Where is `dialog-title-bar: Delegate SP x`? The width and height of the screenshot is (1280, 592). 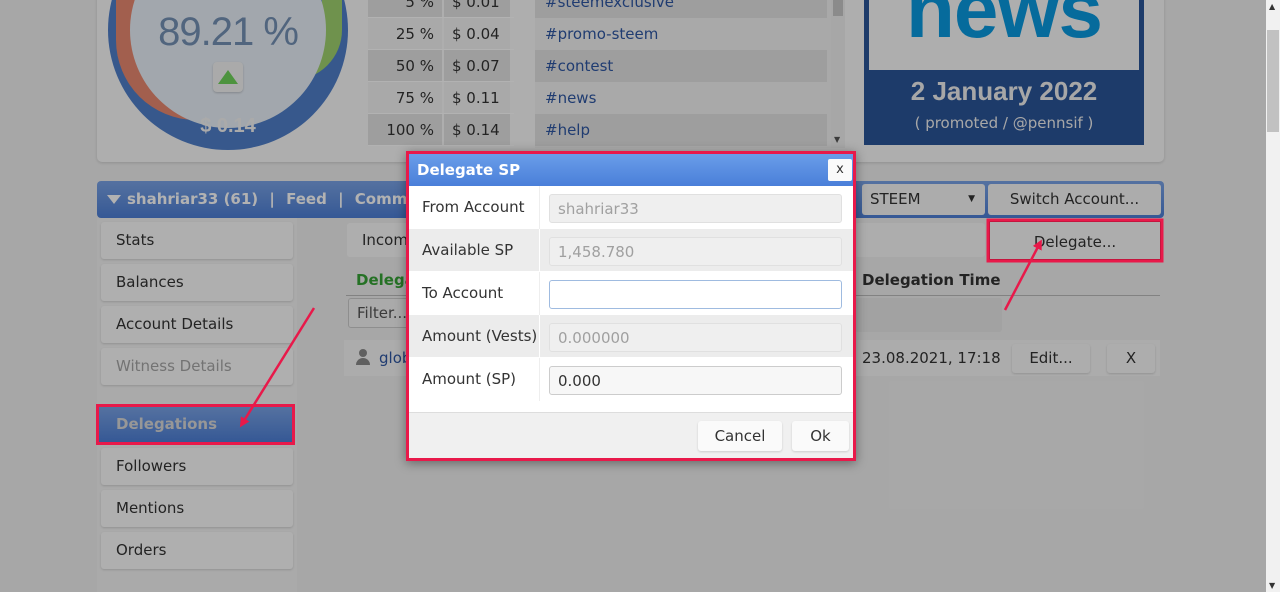
dialog-title-bar: Delegate SP x is located at coordinates (631, 170).